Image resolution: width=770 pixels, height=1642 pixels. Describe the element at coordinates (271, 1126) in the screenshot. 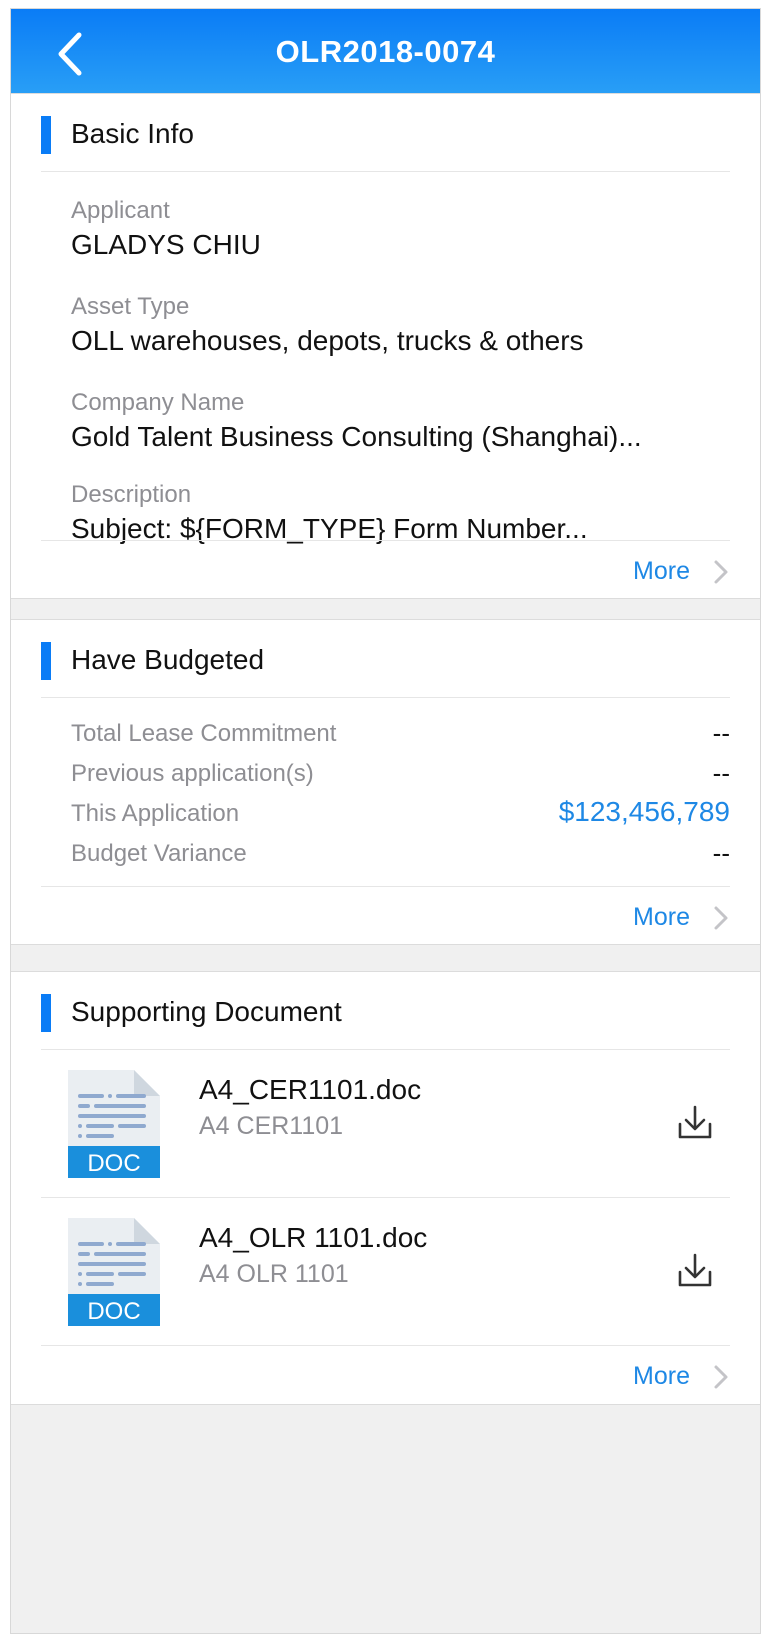

I see `document-description: A4 CER1101` at that location.